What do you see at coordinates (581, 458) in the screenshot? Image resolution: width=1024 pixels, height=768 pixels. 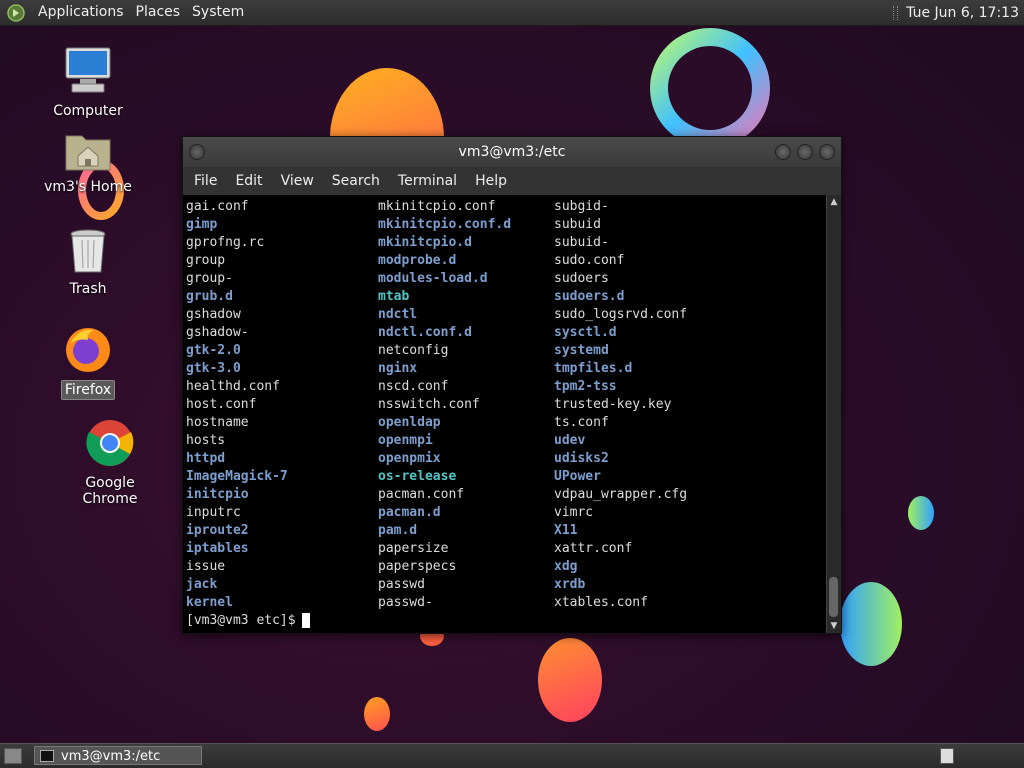 I see `listing-entry: udisks2` at bounding box center [581, 458].